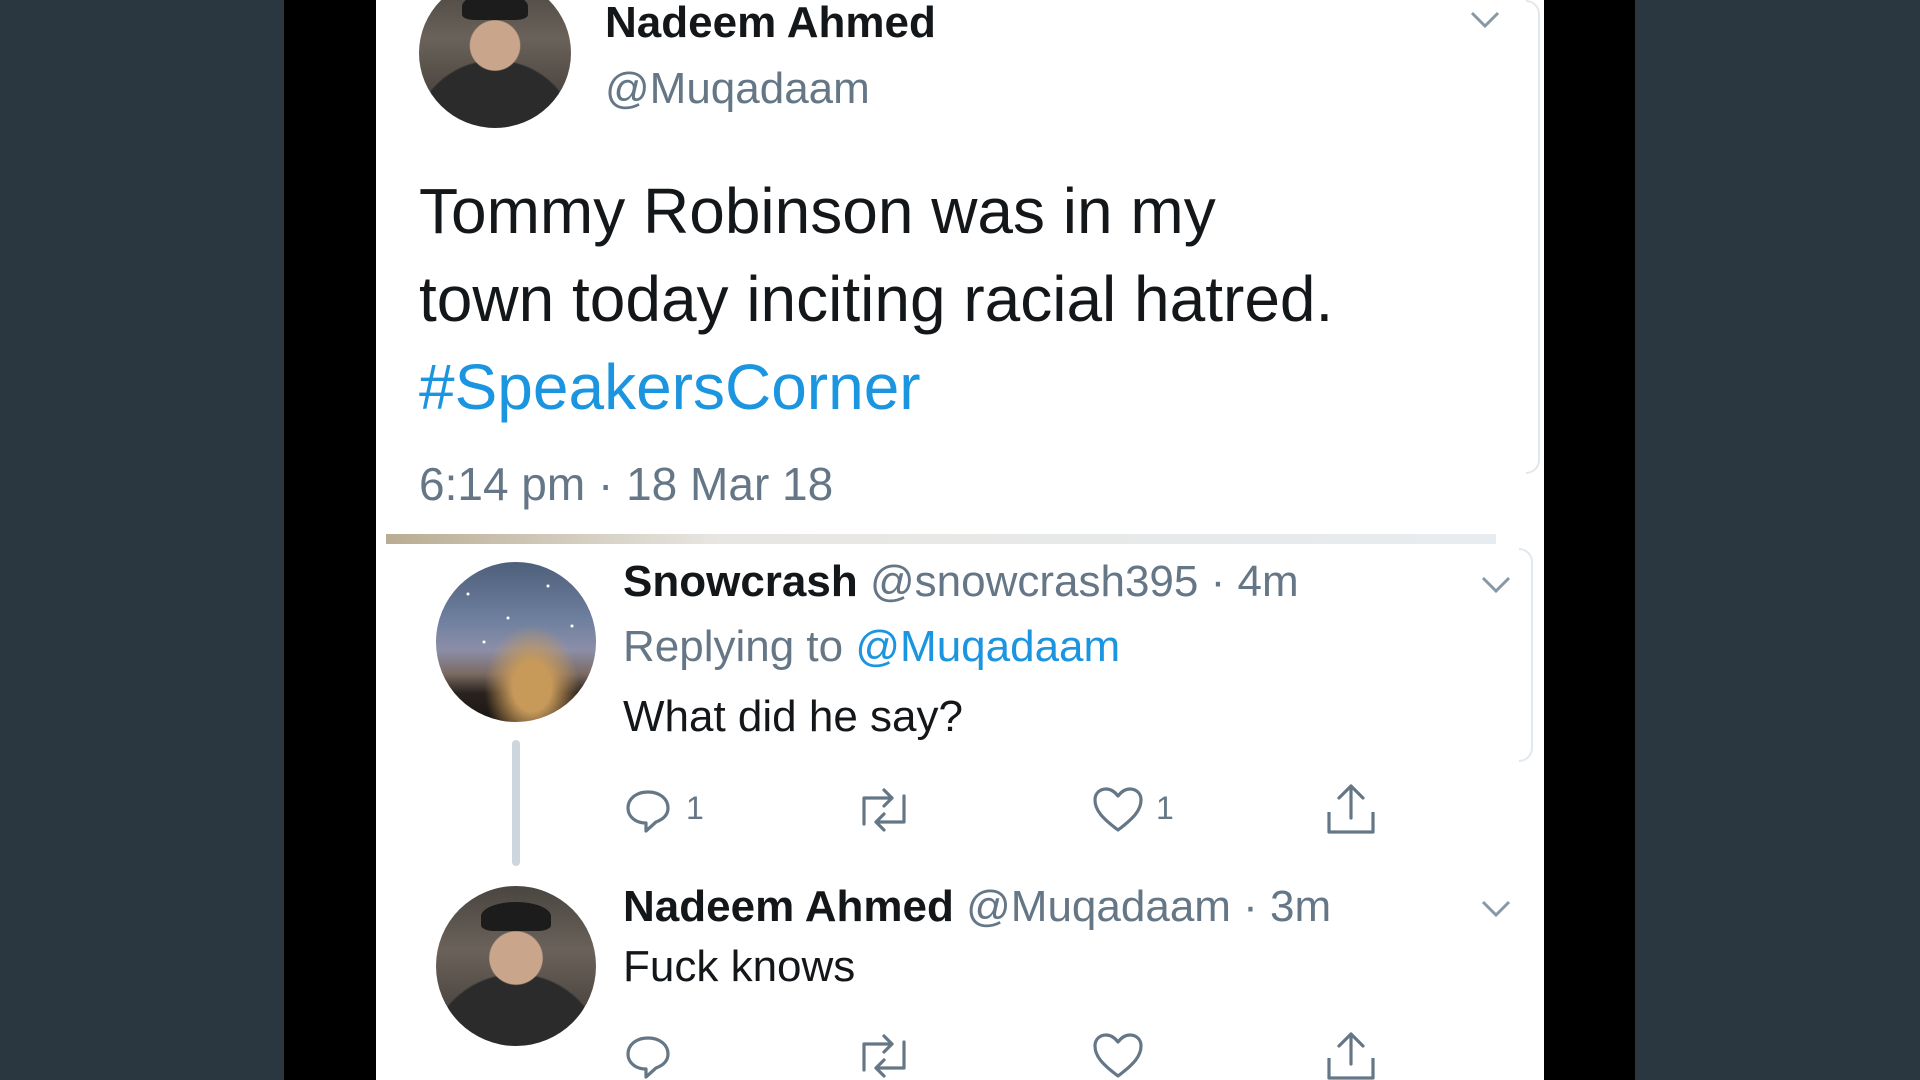 This screenshot has height=1080, width=1920. What do you see at coordinates (1533, 237) in the screenshot?
I see `scroll-edge-top` at bounding box center [1533, 237].